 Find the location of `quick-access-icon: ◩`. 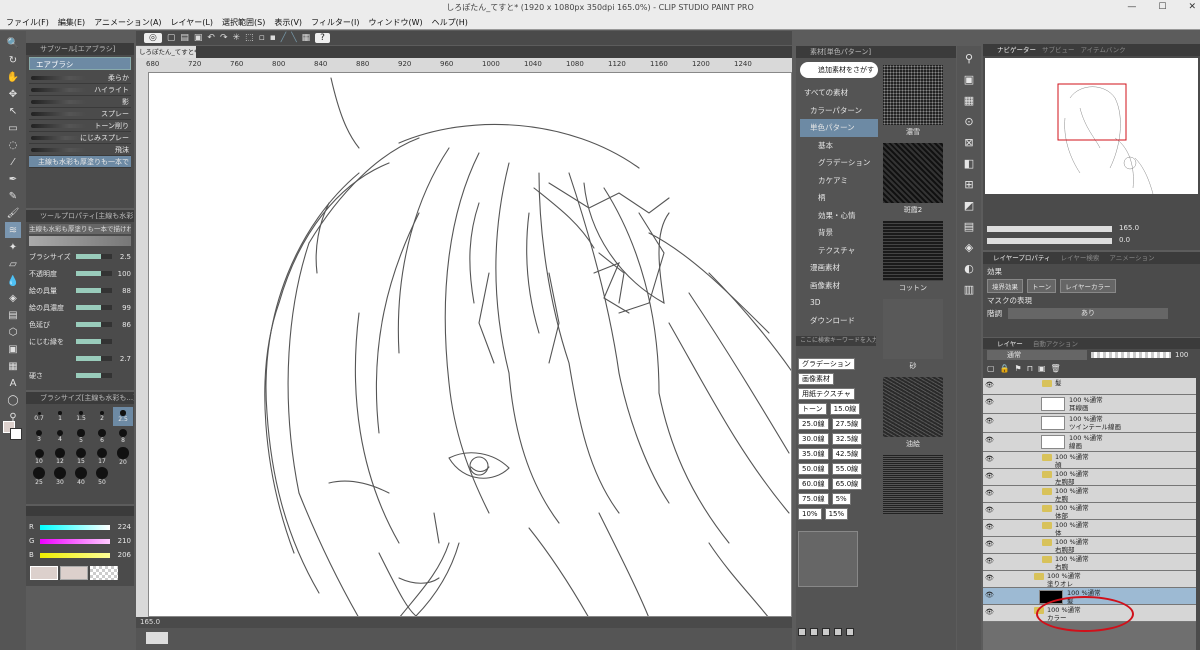

quick-access-icon: ◩ is located at coordinates (969, 205).